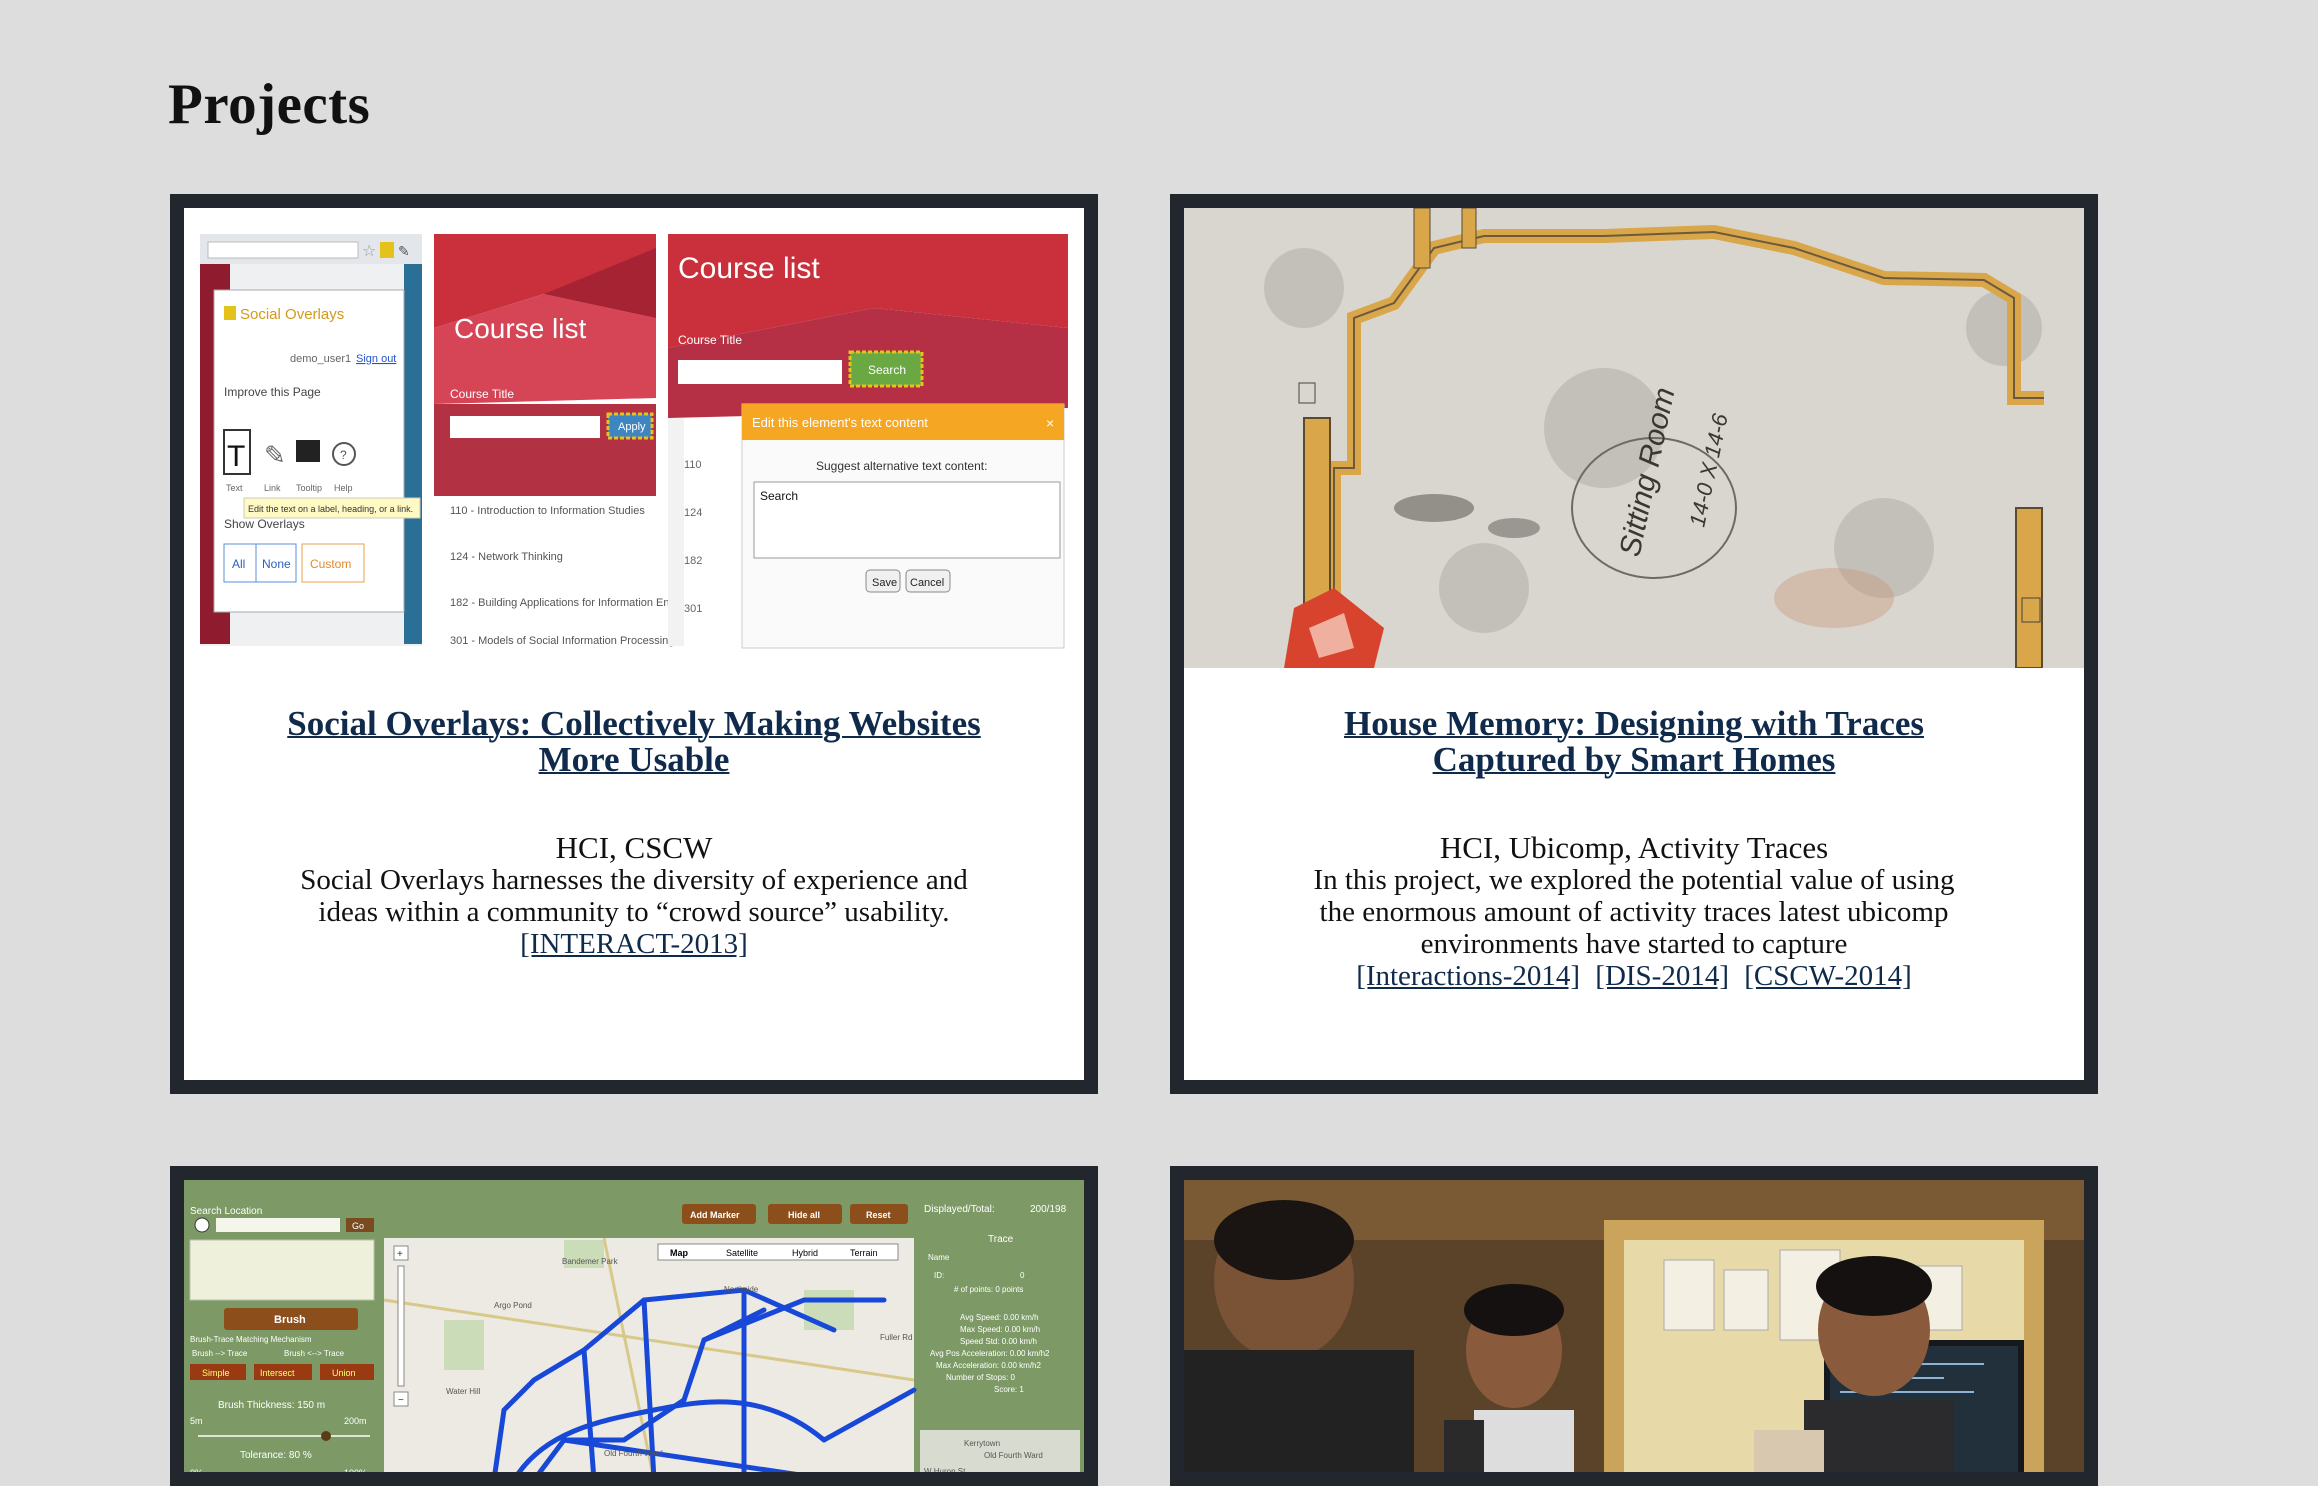  Describe the element at coordinates (264, 524) in the screenshot. I see `svg-text: Show Overlays` at that location.